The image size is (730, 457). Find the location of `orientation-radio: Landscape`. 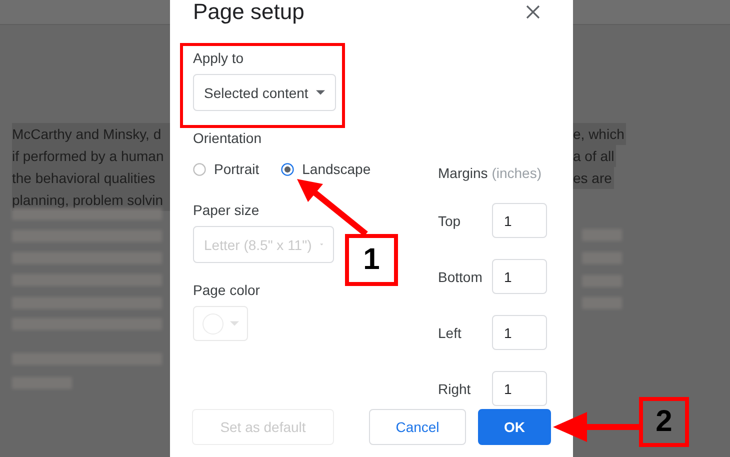

orientation-radio: Landscape is located at coordinates (326, 169).